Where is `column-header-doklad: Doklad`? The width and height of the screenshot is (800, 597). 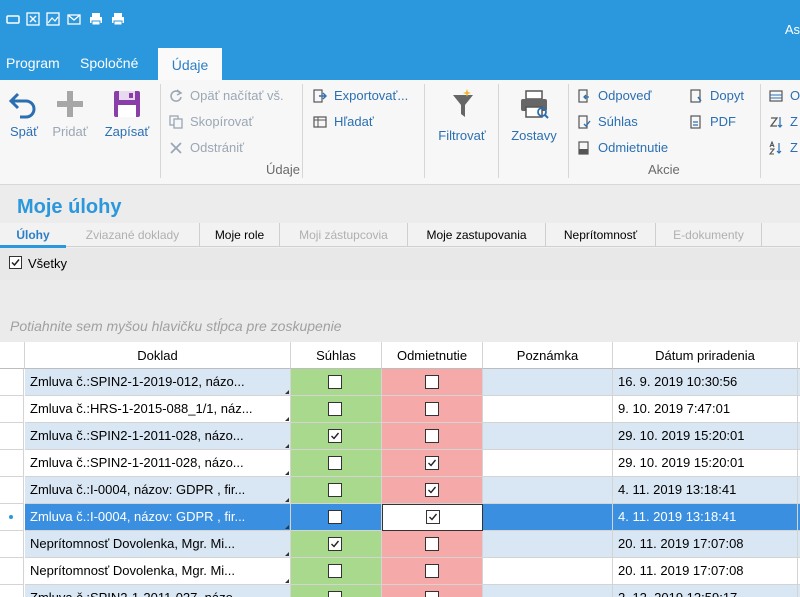
column-header-doklad: Doklad is located at coordinates (158, 355).